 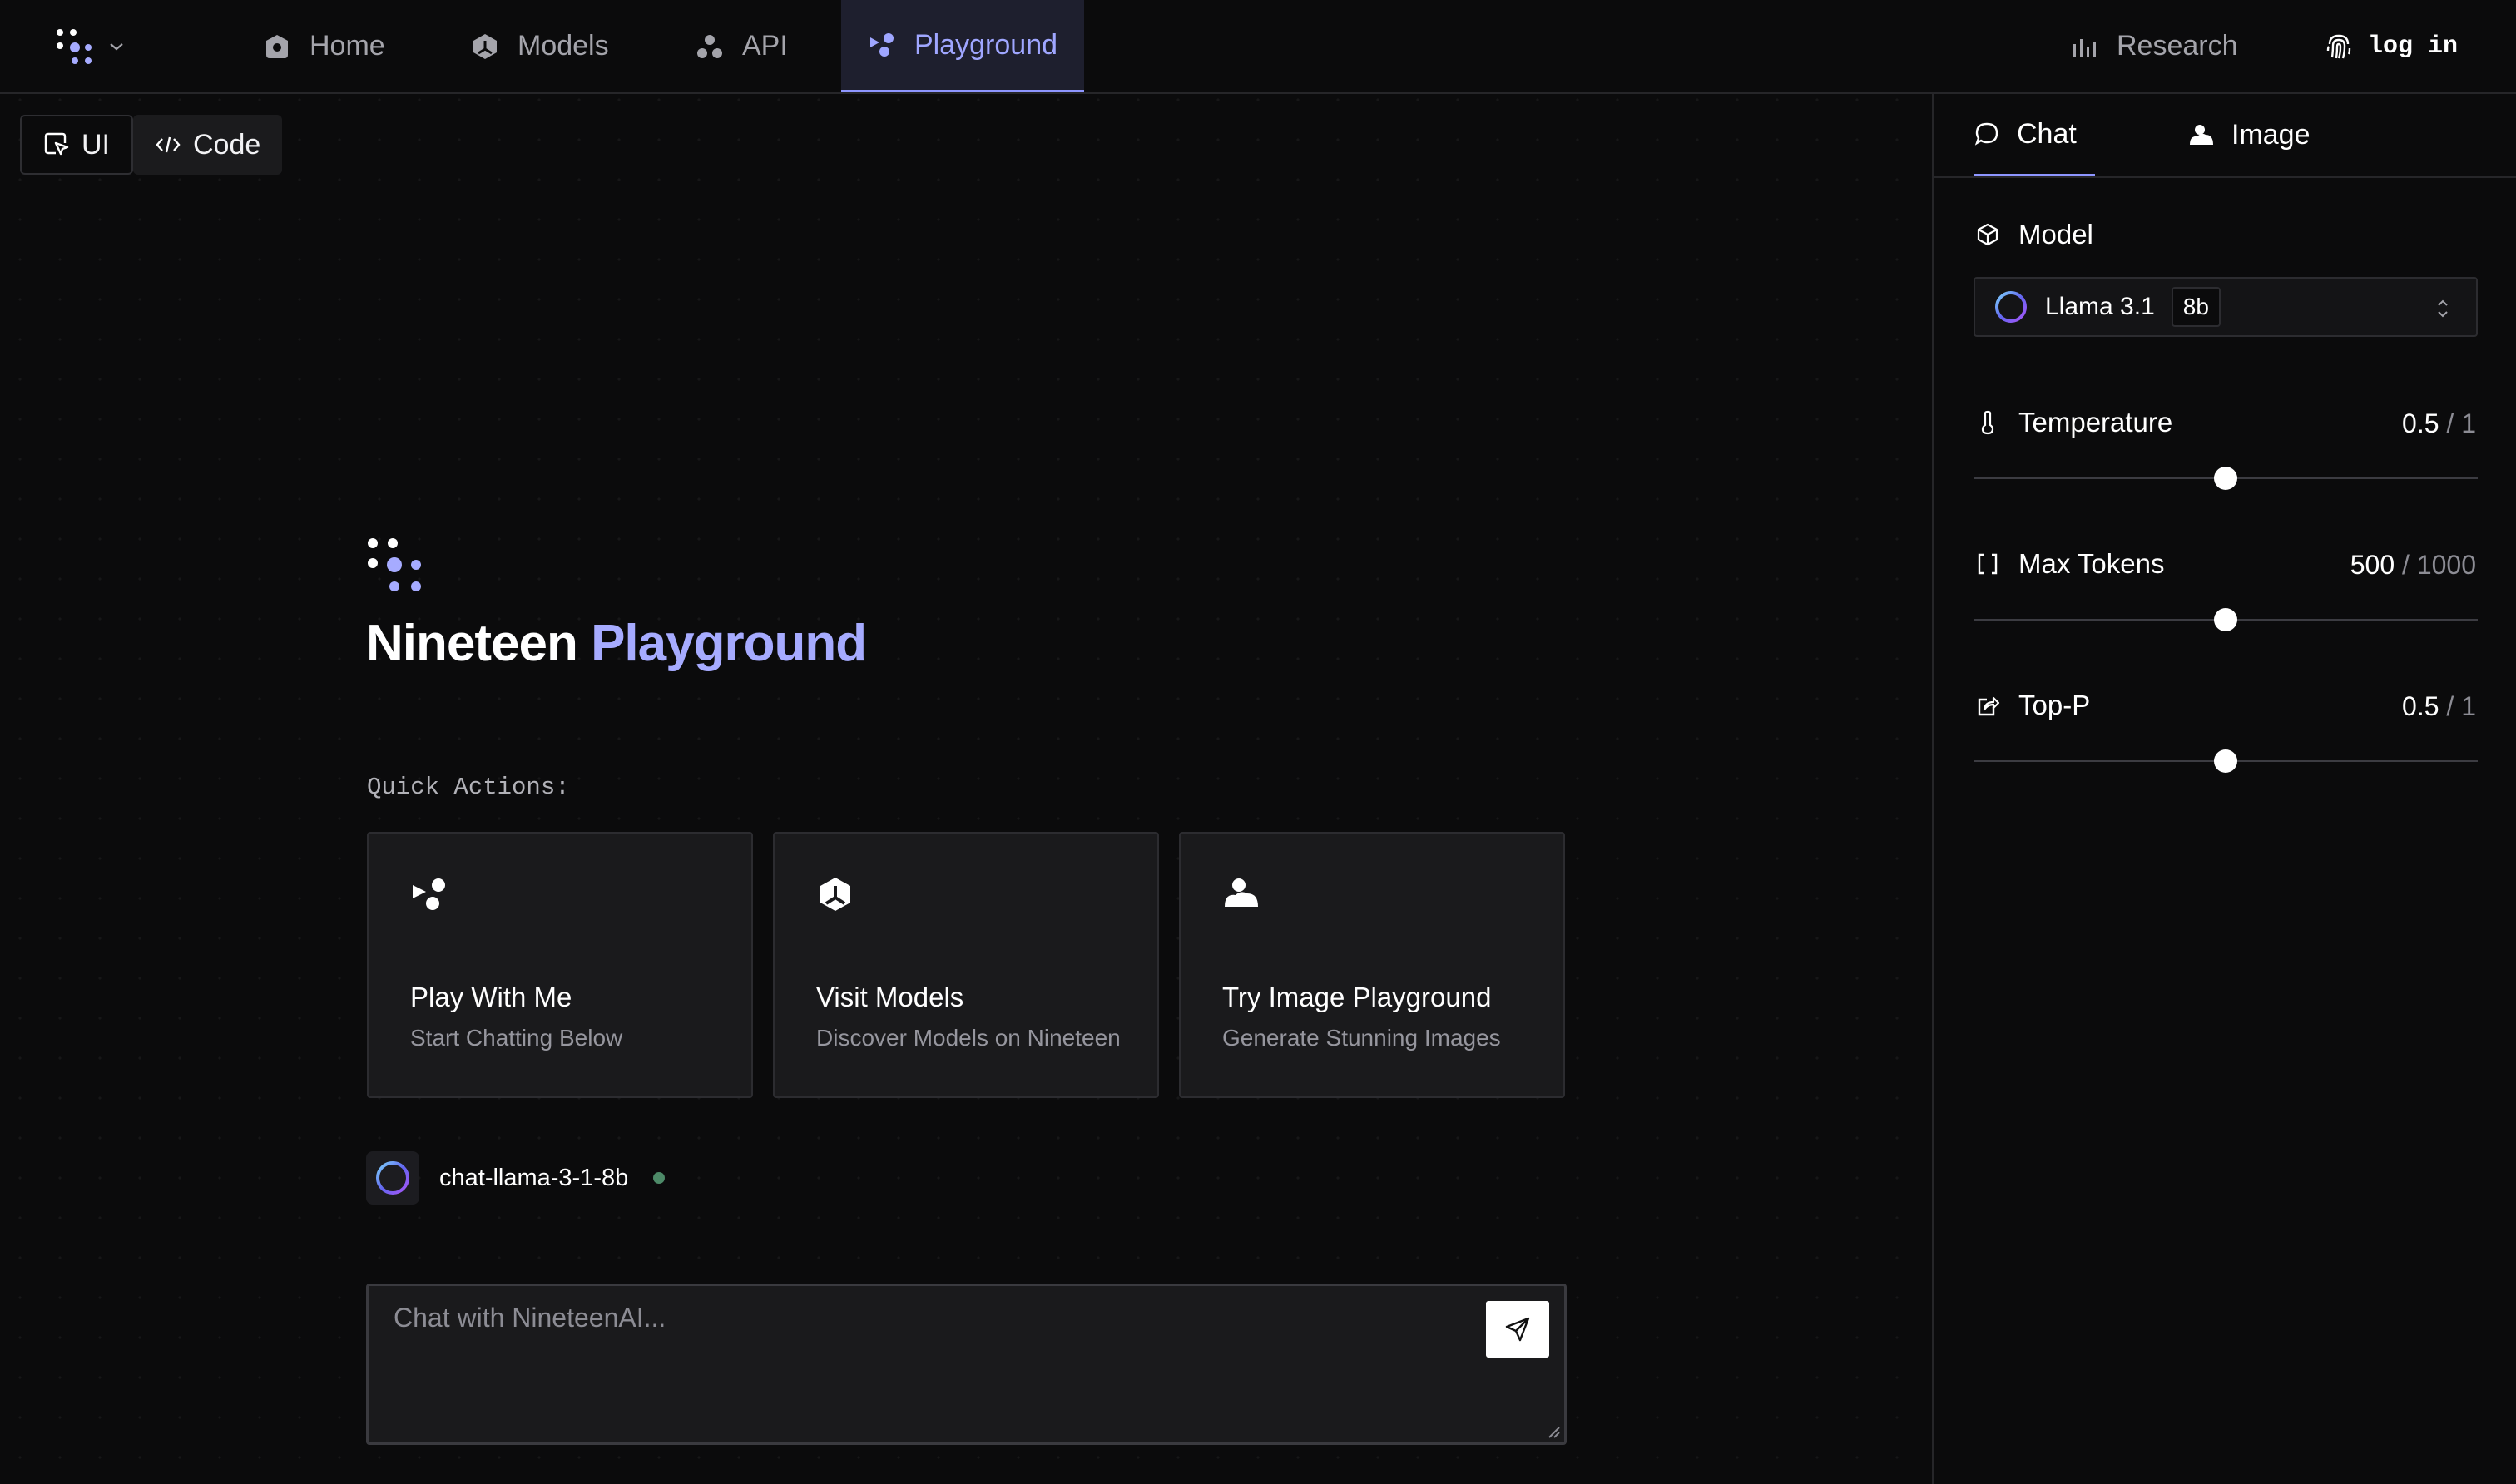 I want to click on status-dot, so click(x=659, y=1178).